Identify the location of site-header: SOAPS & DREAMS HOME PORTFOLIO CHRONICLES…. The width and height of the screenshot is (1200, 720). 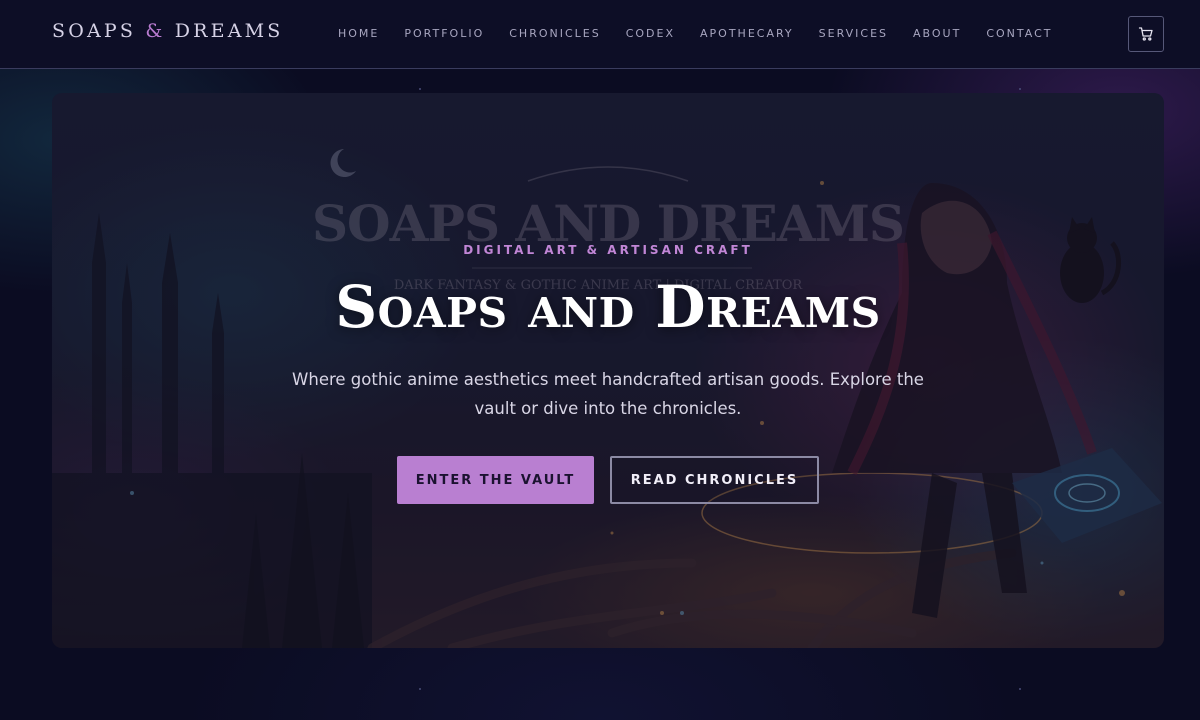
(600, 34).